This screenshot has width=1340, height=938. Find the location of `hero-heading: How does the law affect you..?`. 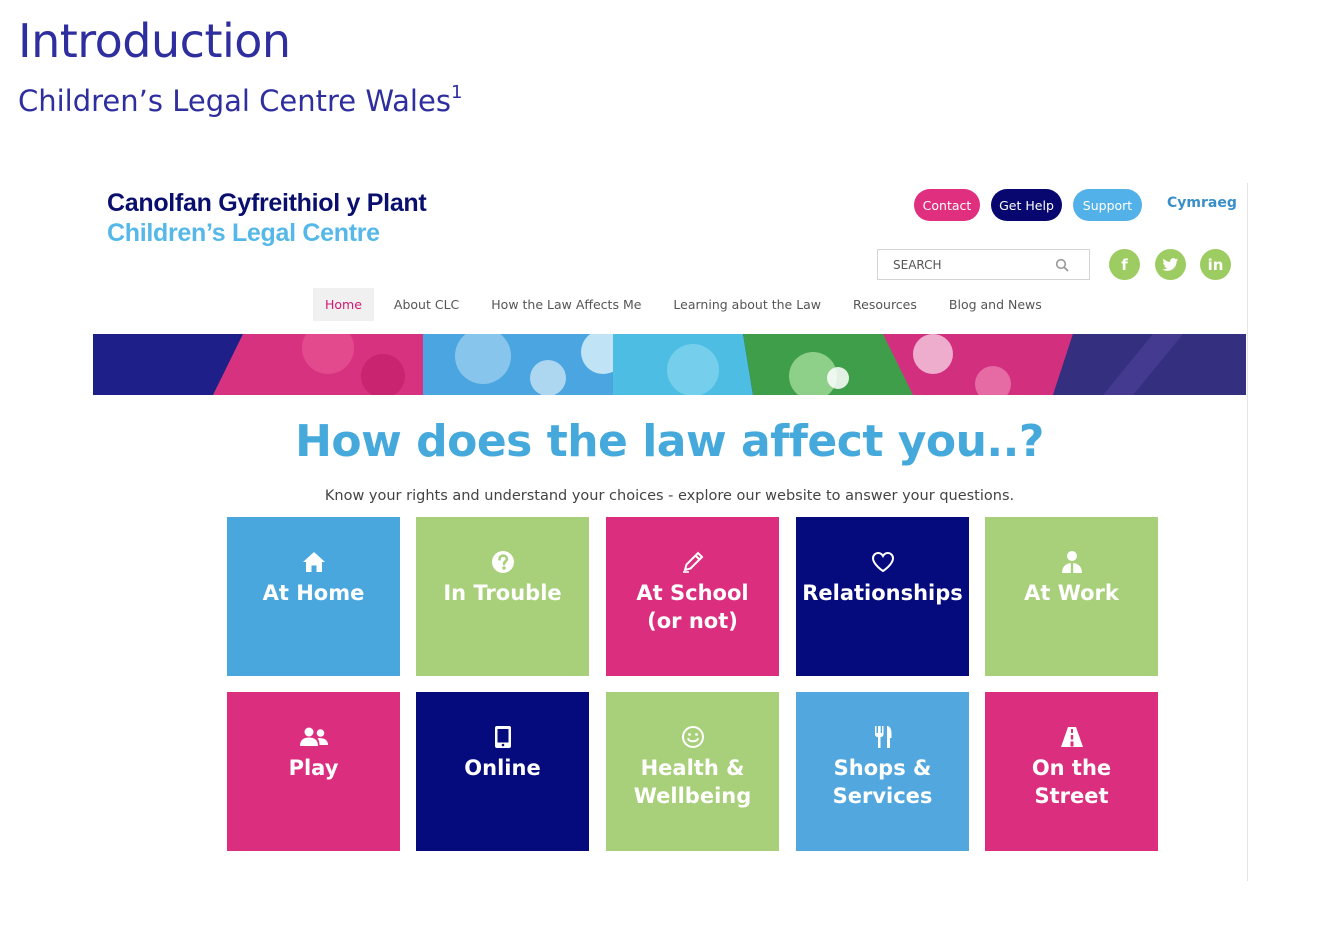

hero-heading: How does the law affect you..? is located at coordinates (669, 441).